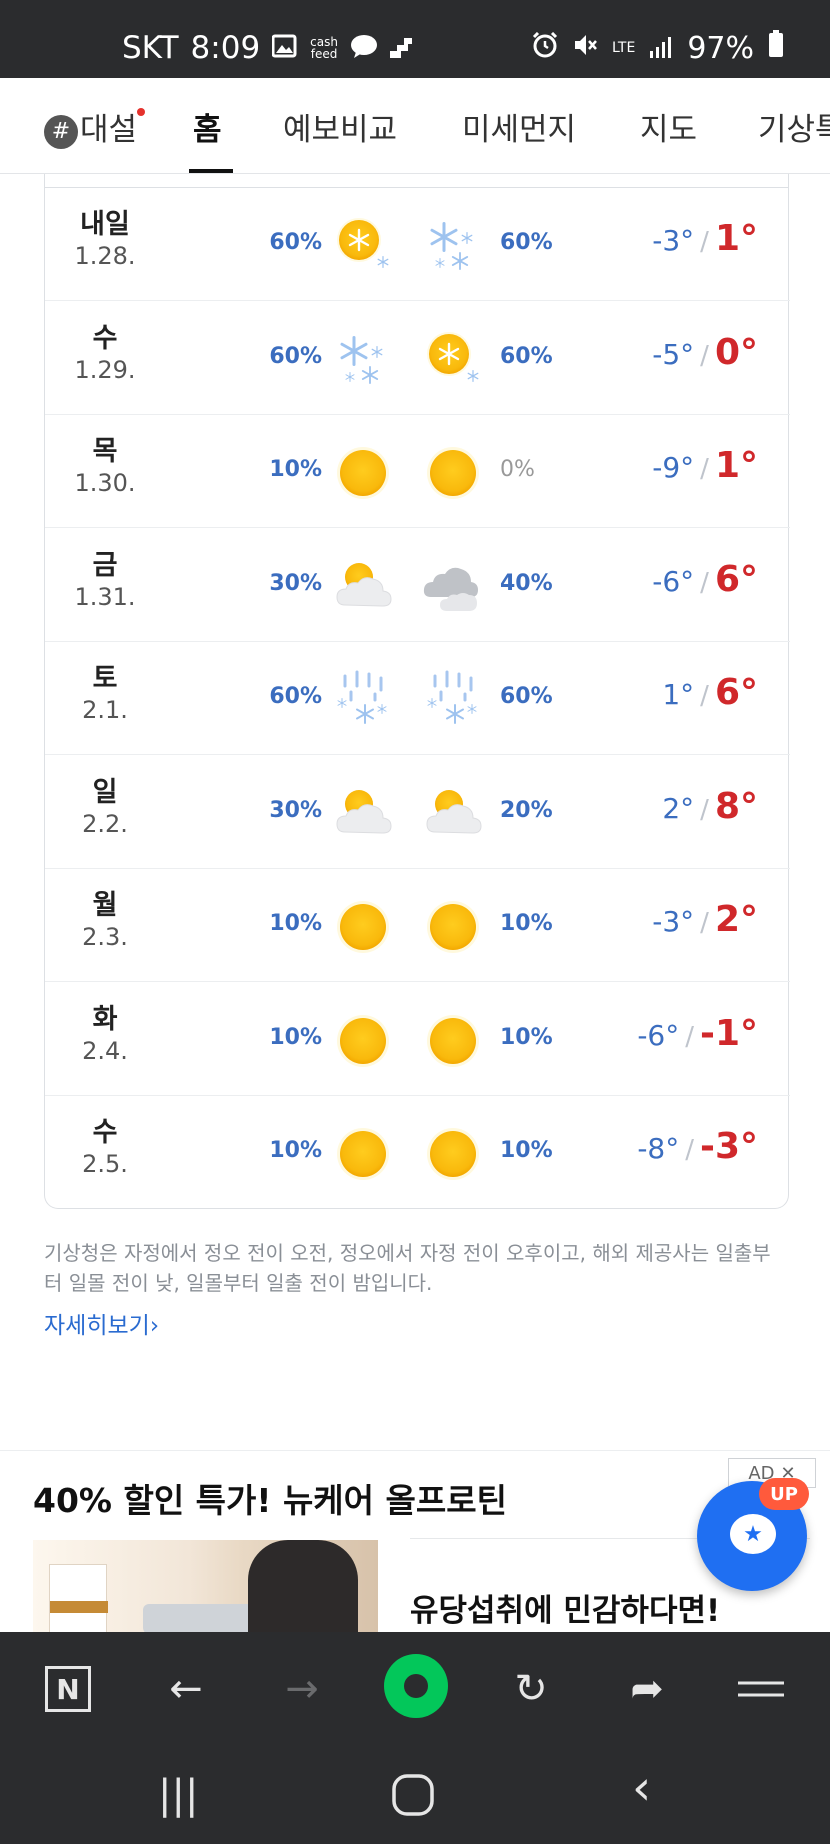 This screenshot has height=1844, width=830. Describe the element at coordinates (105, 224) in the screenshot. I see `day-label: 내일` at that location.